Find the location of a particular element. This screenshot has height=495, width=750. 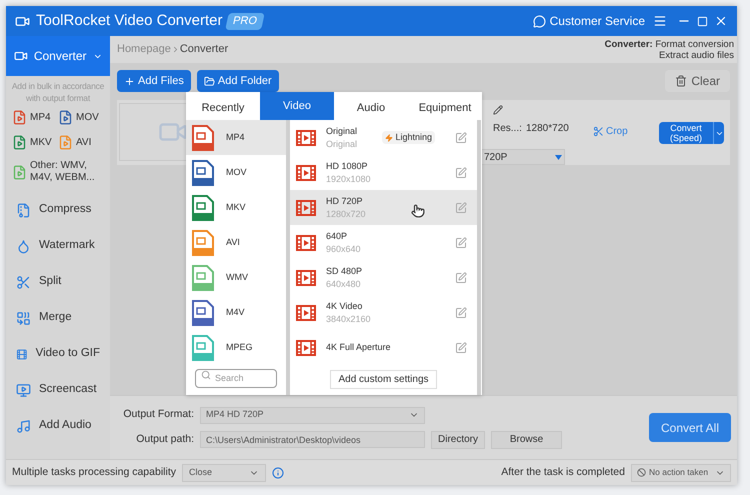

sidebar-item: Video to GIF is located at coordinates (58, 354).